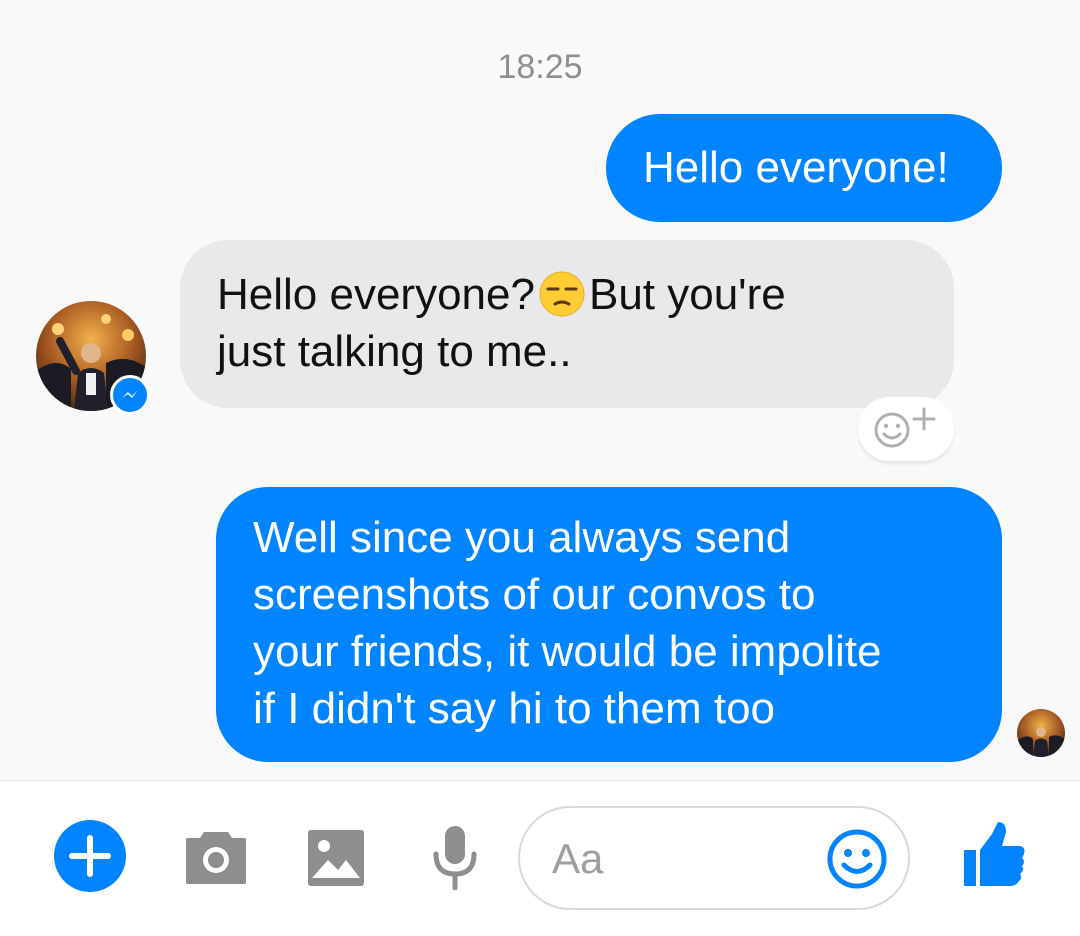  Describe the element at coordinates (687, 294) in the screenshot. I see `message-text: But you're` at that location.